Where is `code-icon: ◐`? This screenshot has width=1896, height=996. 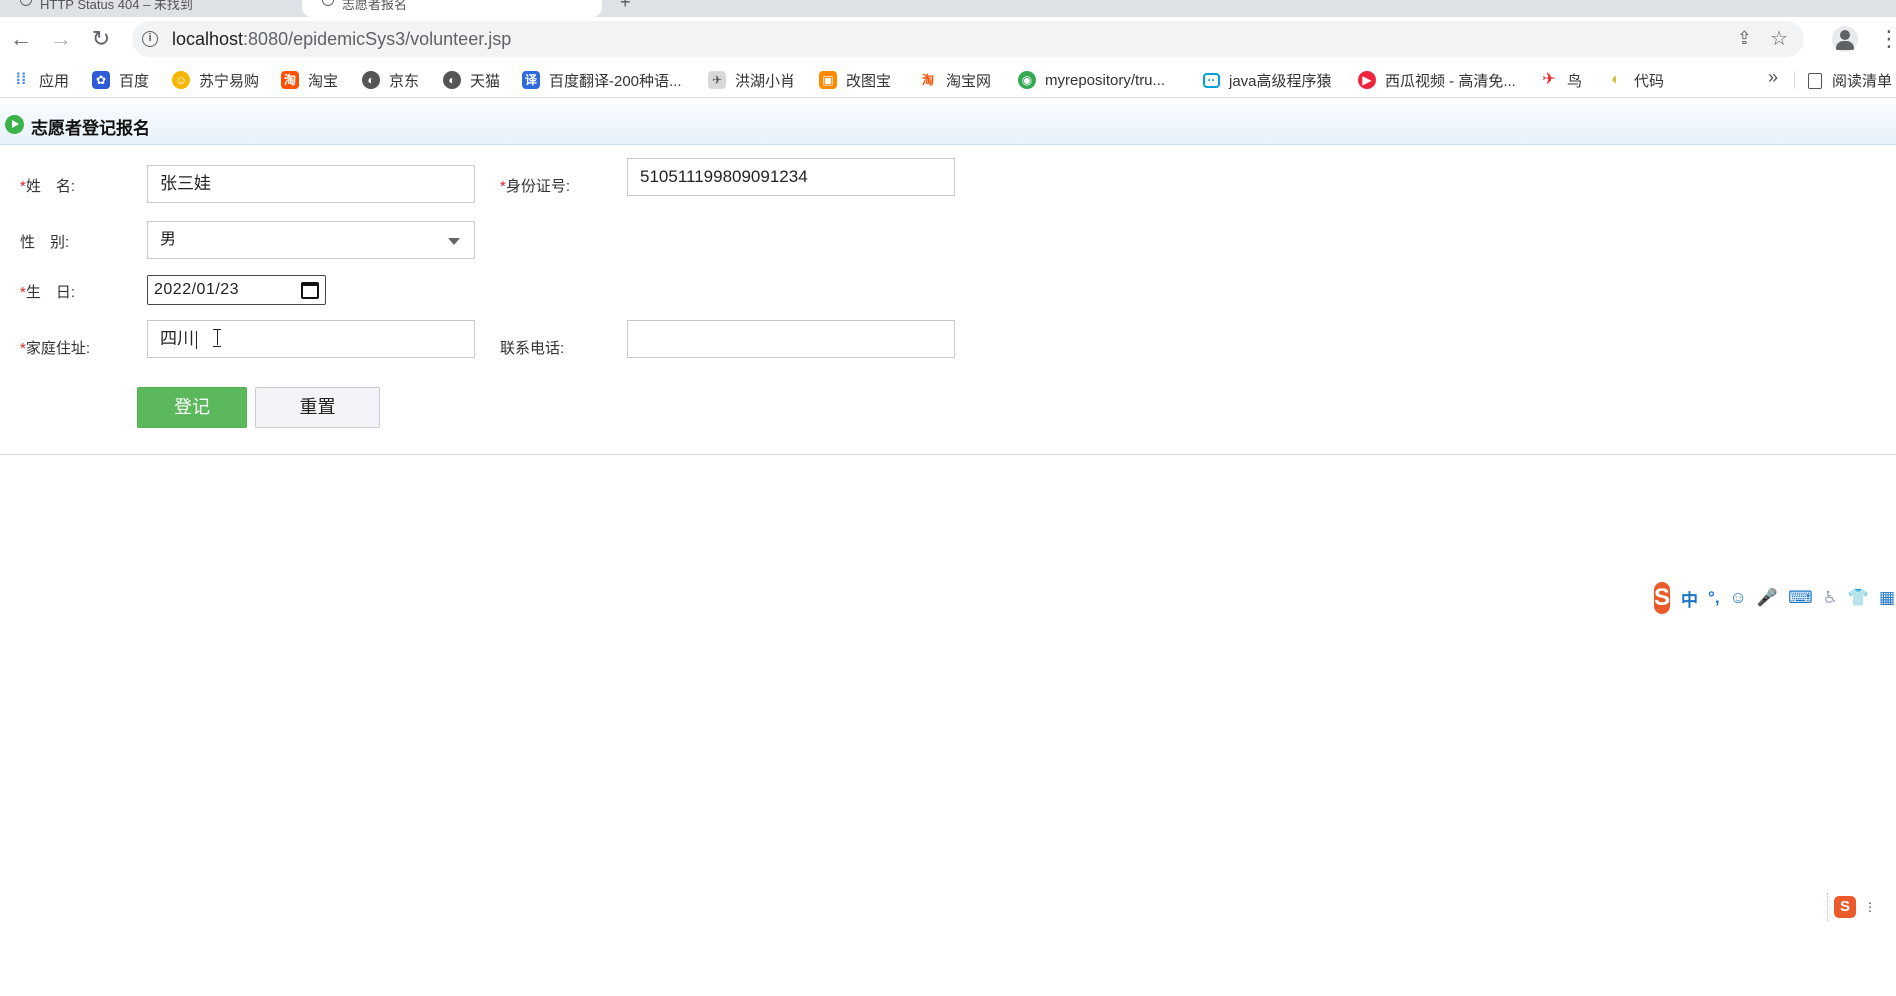
code-icon: ◐ is located at coordinates (1616, 79).